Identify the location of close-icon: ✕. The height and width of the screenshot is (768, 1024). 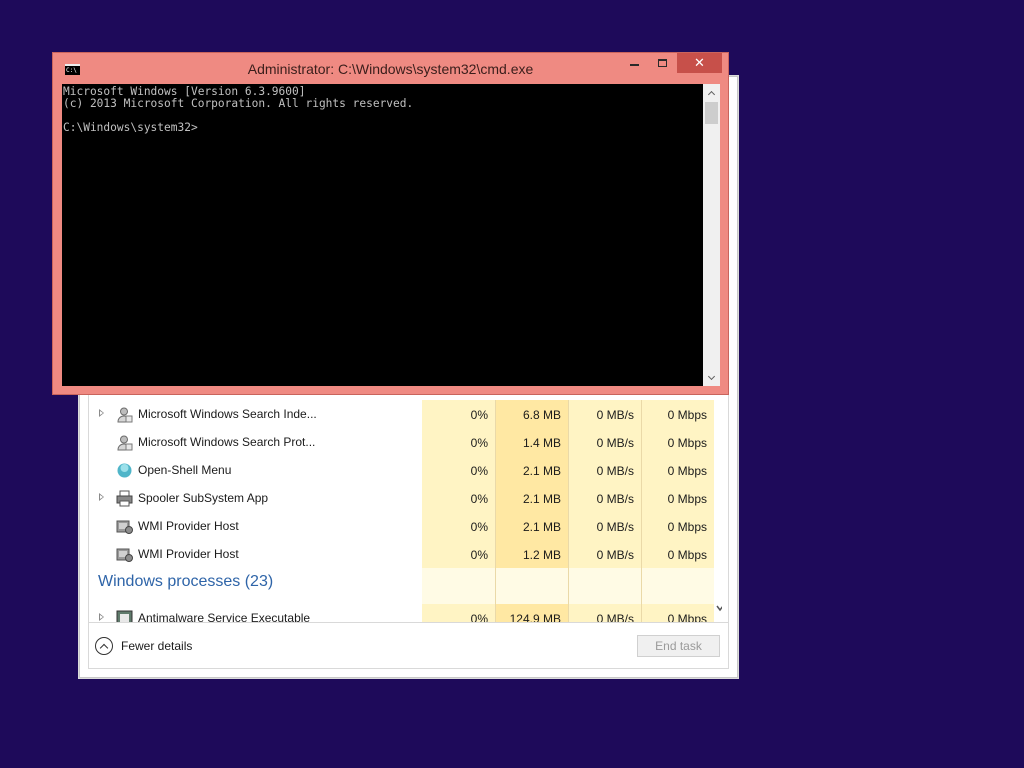
(699, 63).